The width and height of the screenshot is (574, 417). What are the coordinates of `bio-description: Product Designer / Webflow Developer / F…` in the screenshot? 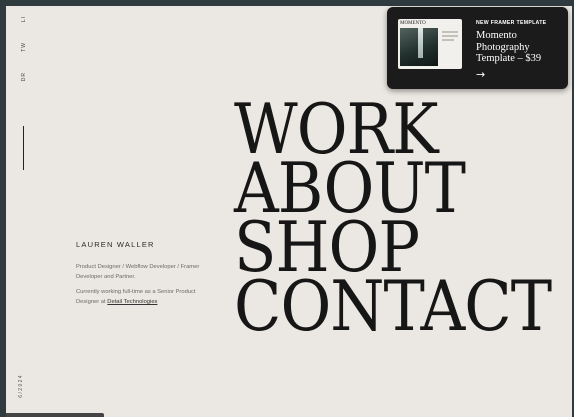 It's located at (138, 272).